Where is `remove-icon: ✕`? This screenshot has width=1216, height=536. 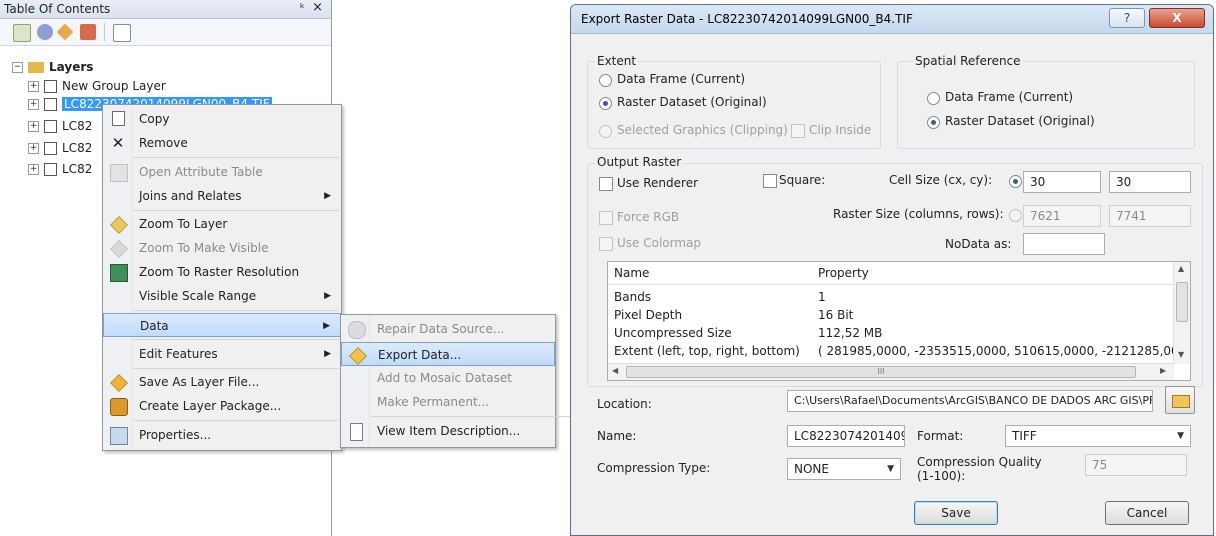
remove-icon: ✕ is located at coordinates (118, 143).